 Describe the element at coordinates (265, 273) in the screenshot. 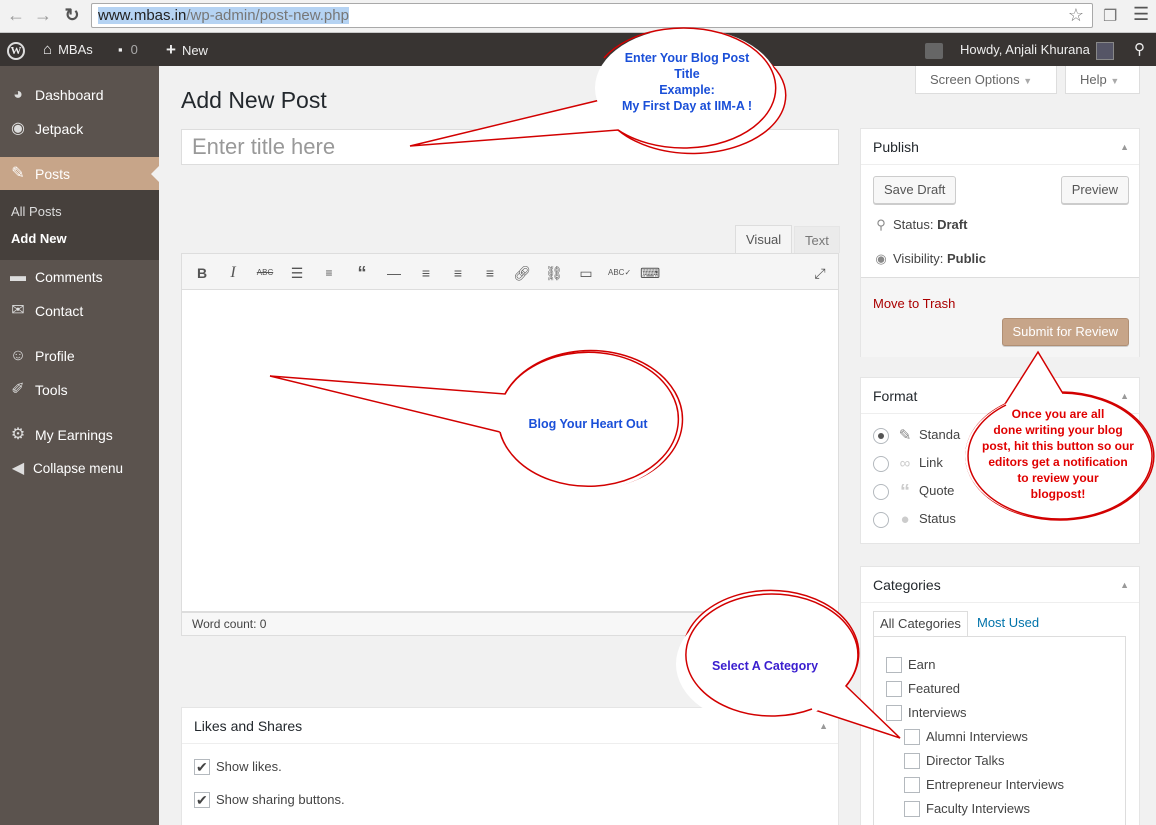

I see `strikethrough-icon: ABC` at that location.